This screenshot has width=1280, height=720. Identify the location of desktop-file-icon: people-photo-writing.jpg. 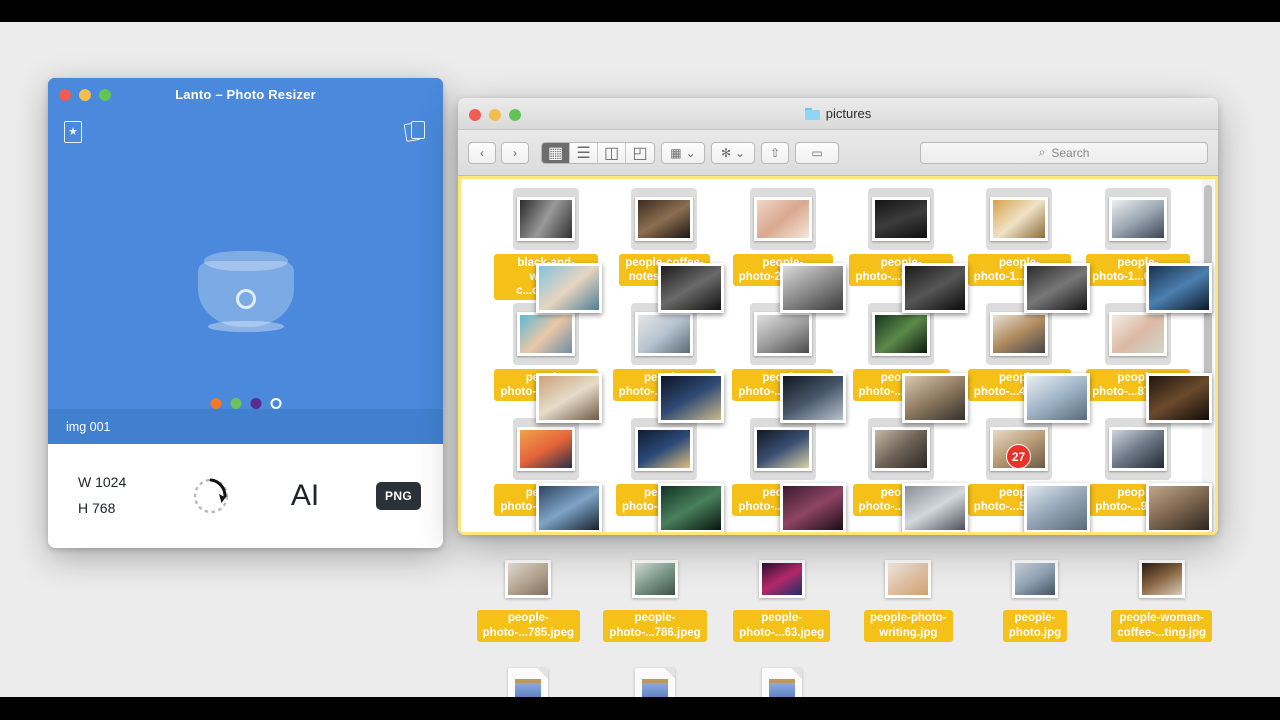
(908, 601).